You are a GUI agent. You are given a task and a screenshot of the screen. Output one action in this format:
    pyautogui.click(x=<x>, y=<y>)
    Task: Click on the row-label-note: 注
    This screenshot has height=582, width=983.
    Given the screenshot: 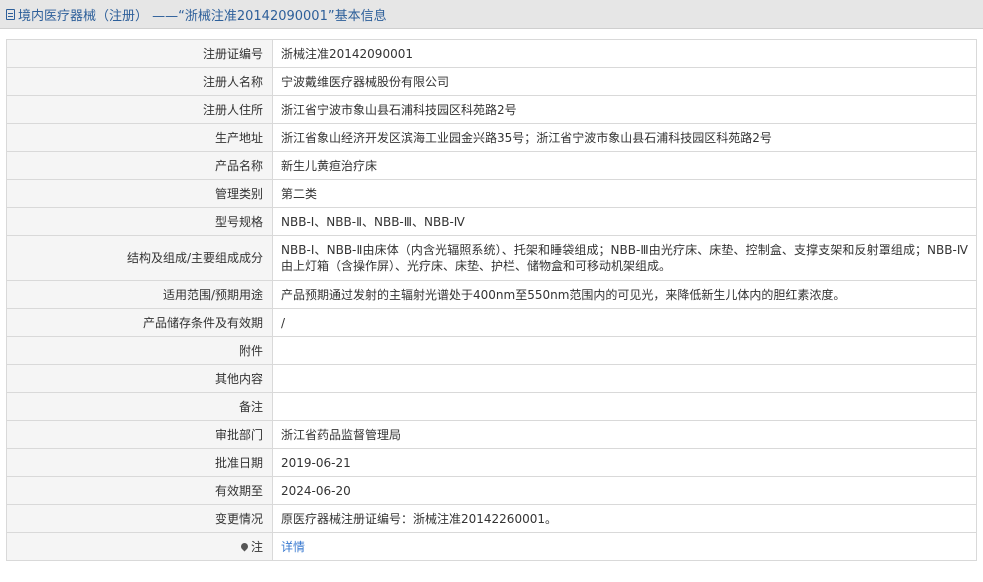 What is the action you would take?
    pyautogui.click(x=139, y=546)
    